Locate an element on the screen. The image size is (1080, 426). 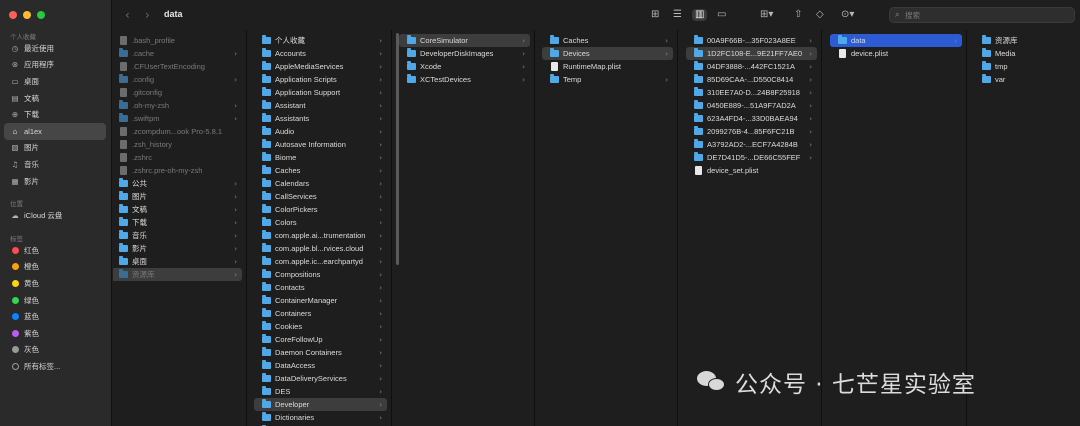
folder-row: AppleMediaServices › is located at coordinates (320, 66).